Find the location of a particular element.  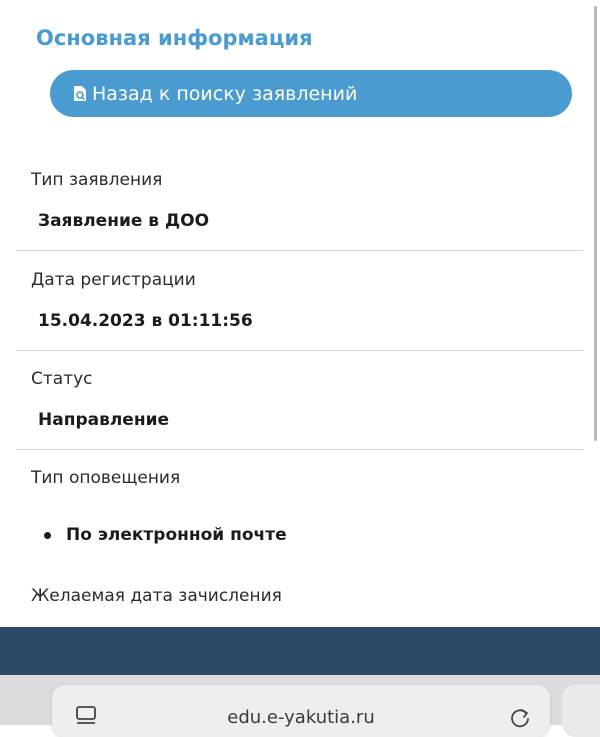

list-item: По электронной почте is located at coordinates (165, 535).